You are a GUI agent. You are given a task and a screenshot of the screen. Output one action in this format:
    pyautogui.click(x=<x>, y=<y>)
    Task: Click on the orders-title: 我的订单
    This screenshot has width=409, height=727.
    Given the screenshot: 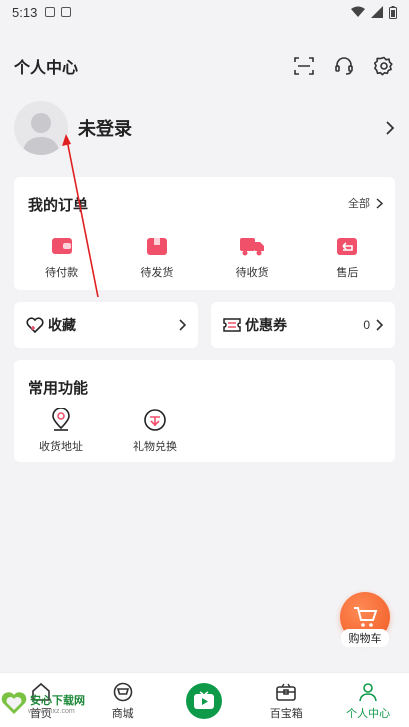 What is the action you would take?
    pyautogui.click(x=58, y=205)
    